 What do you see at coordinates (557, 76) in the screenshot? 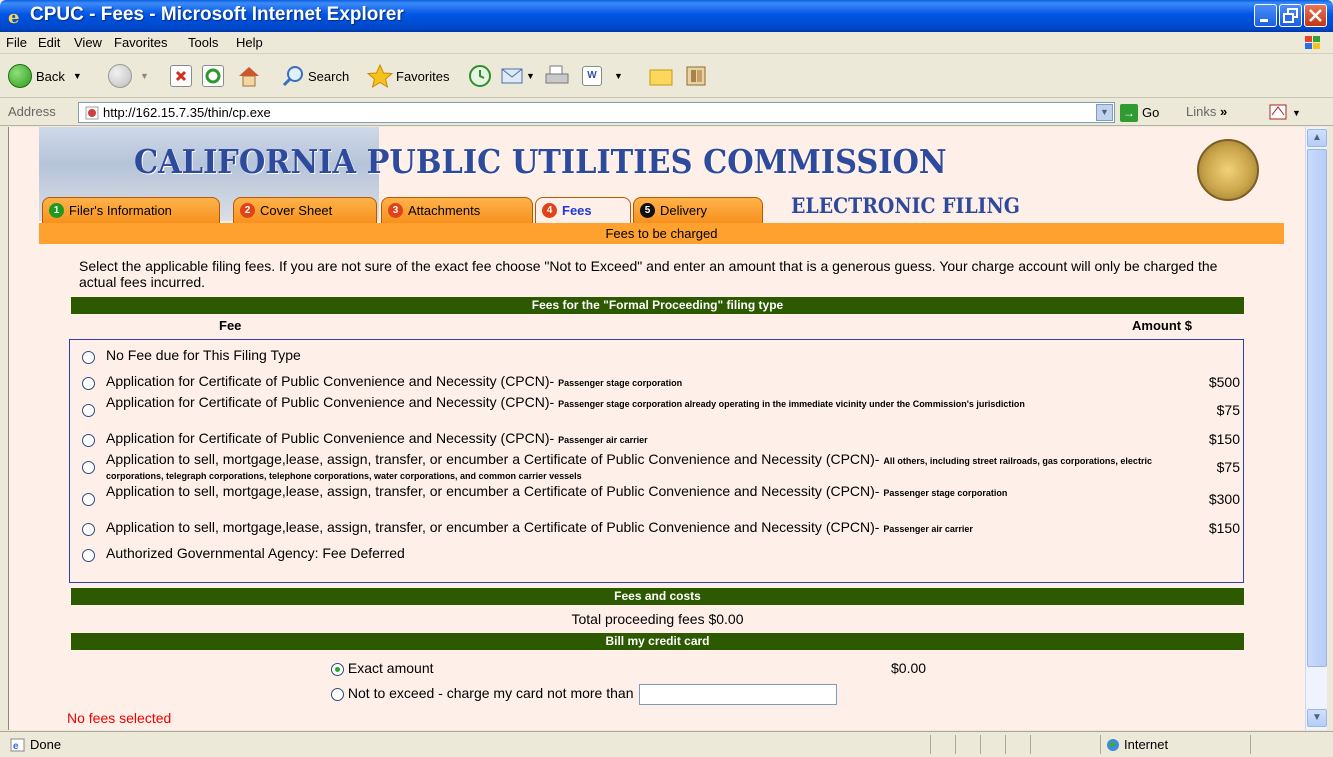
I see `print-button` at bounding box center [557, 76].